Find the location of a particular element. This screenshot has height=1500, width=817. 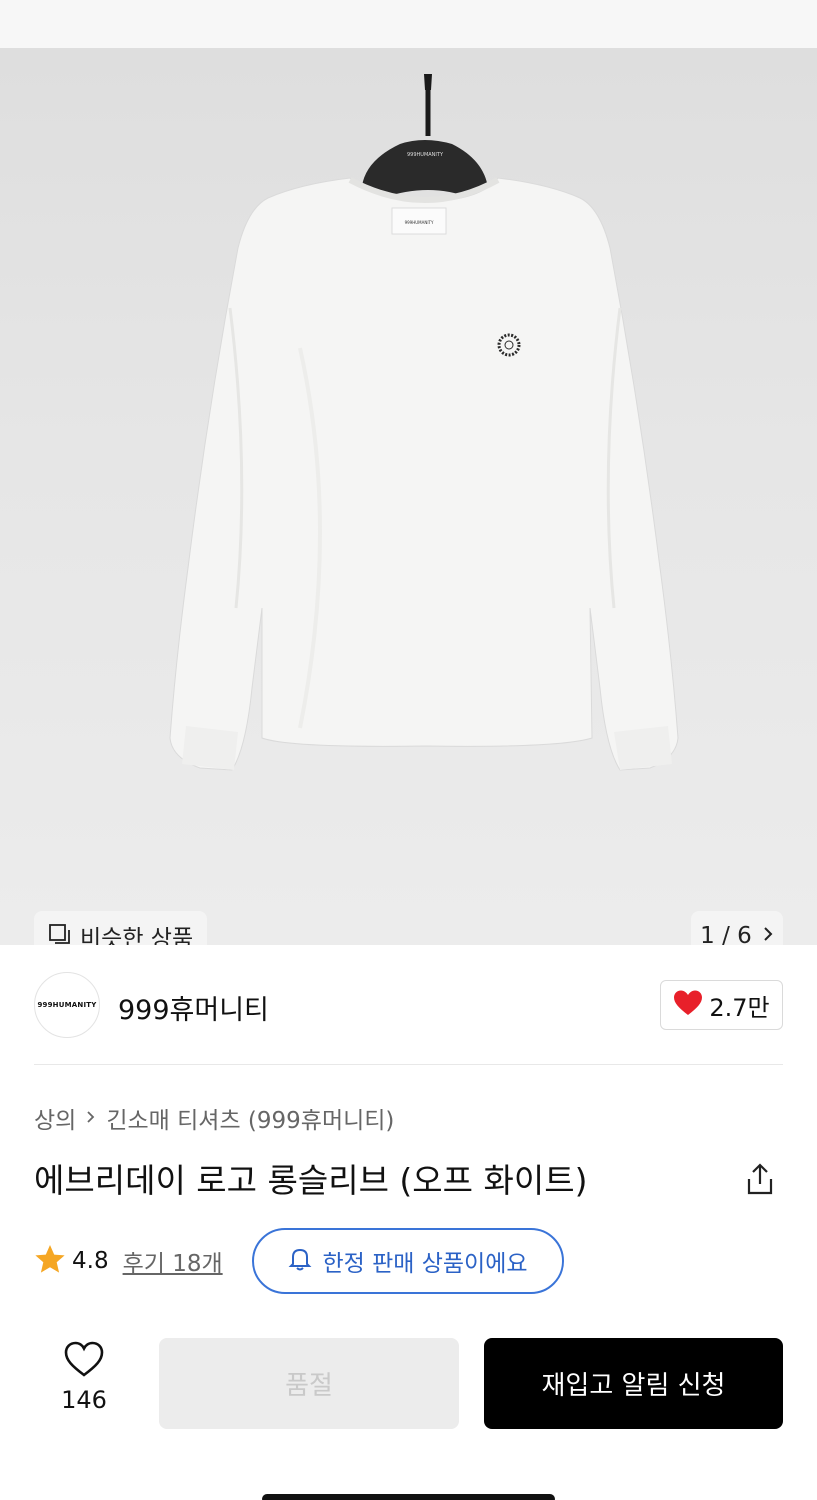

bell-icon is located at coordinates (300, 1261).